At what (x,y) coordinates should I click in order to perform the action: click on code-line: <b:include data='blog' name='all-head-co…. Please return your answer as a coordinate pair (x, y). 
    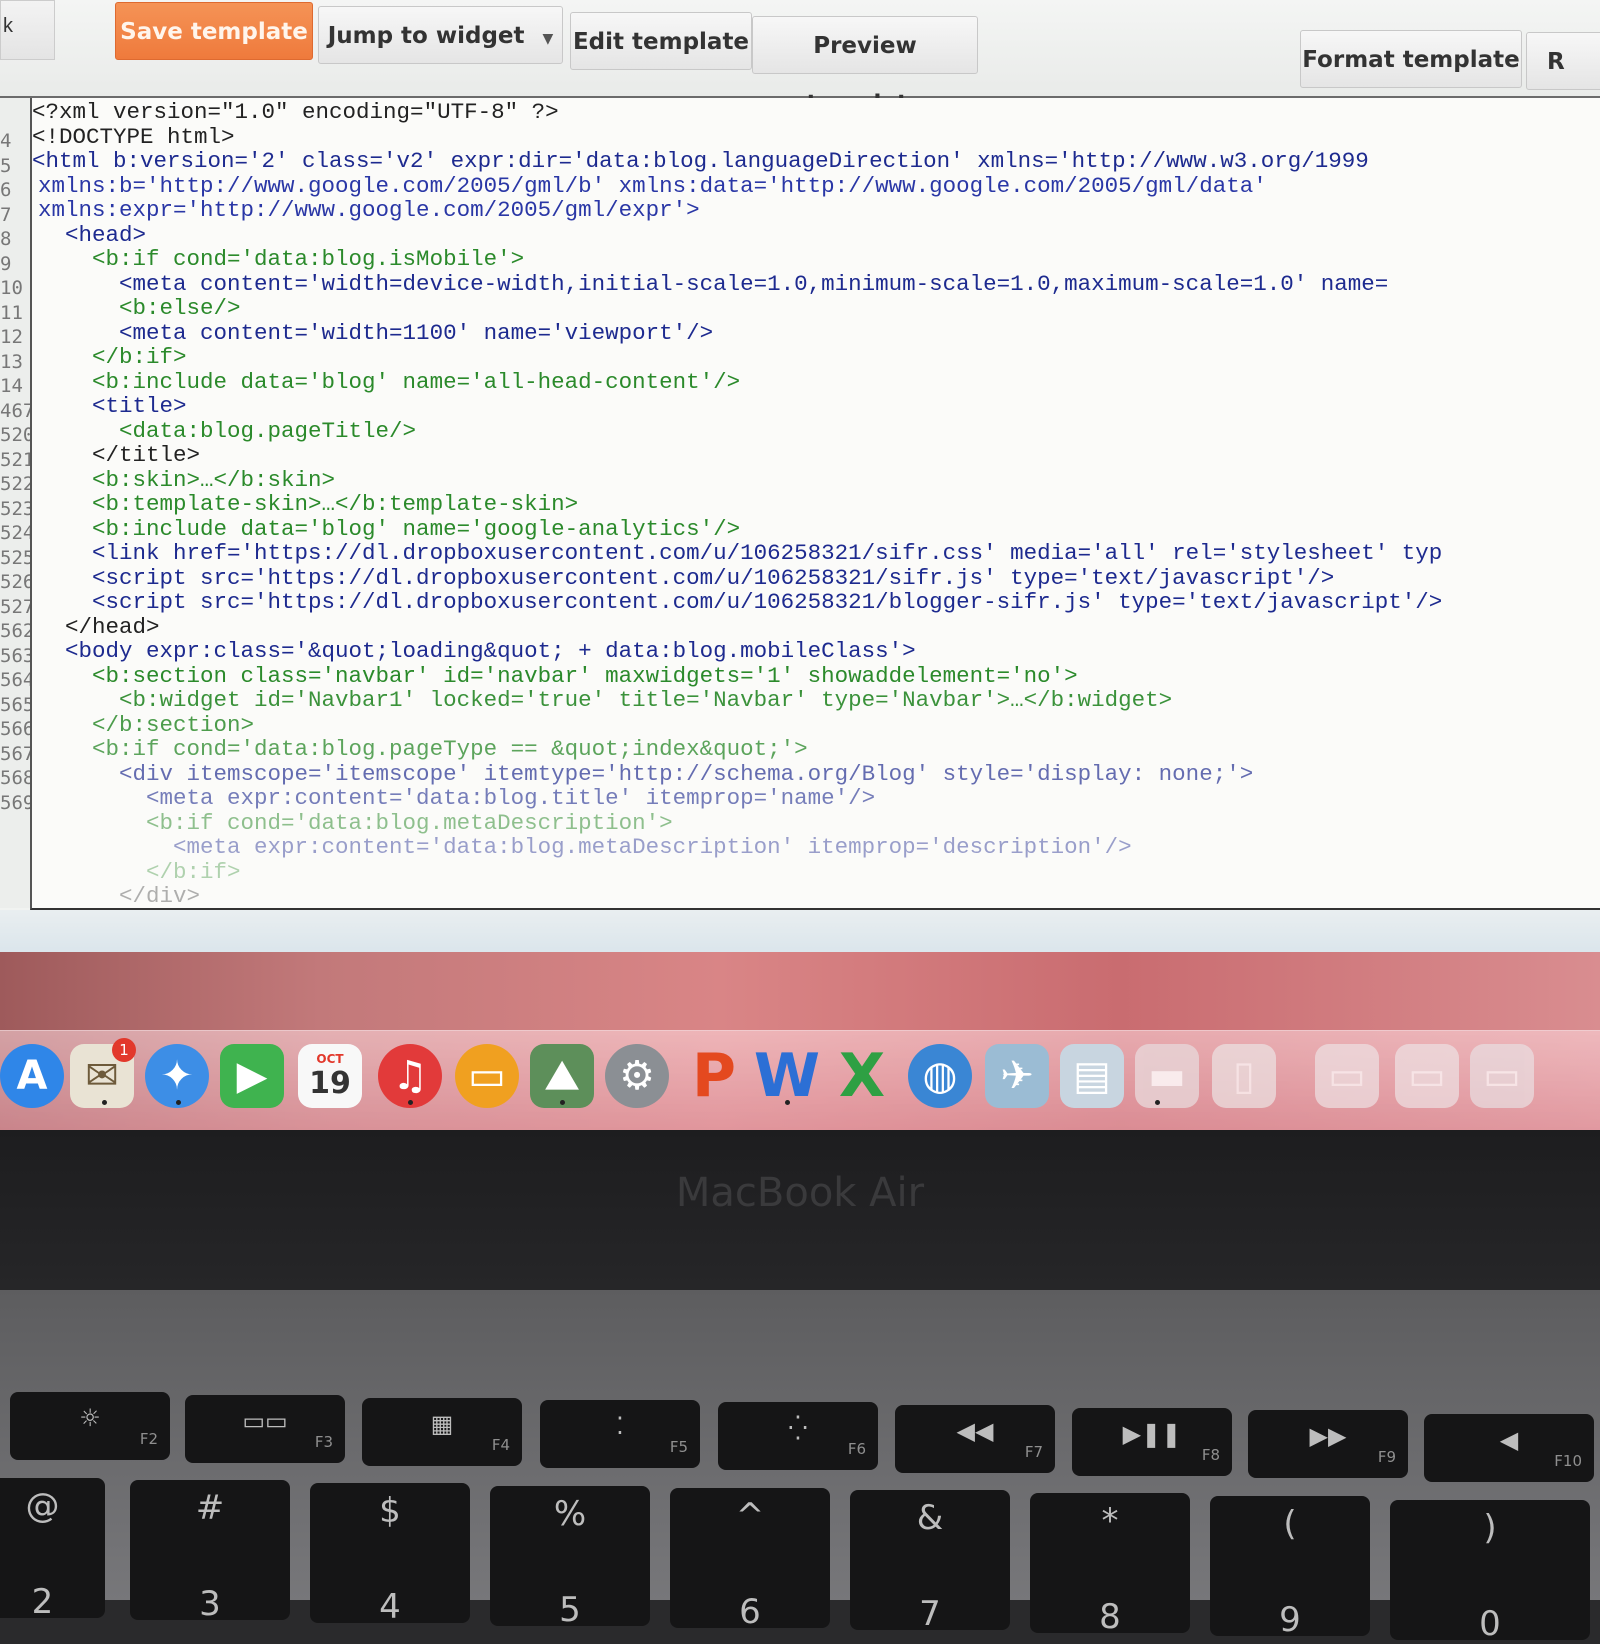
    Looking at the image, I should click on (389, 381).